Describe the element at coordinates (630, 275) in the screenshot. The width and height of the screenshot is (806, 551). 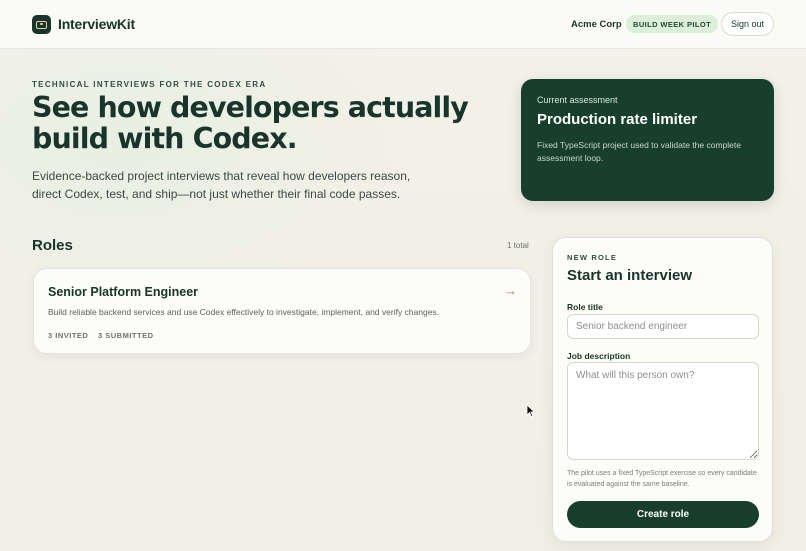
I see `form-heading: Start an interview` at that location.